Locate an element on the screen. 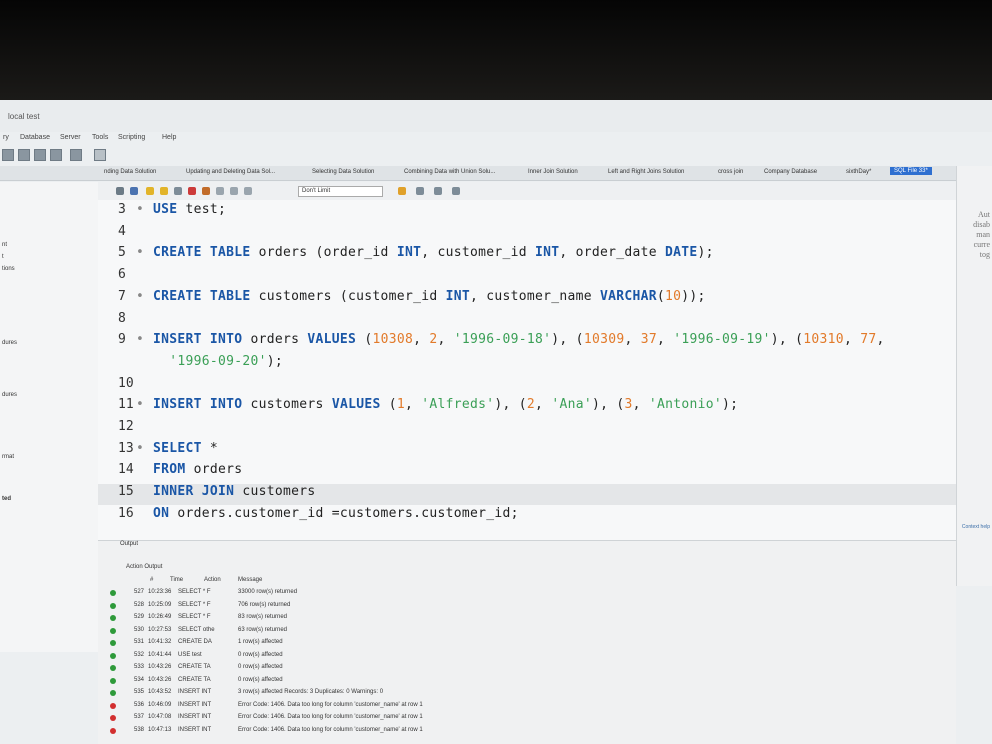 Image resolution: width=992 pixels, height=744 pixels. output-row: 532 10:41:44 USE test 0 row(s) affected is located at coordinates (528, 656).